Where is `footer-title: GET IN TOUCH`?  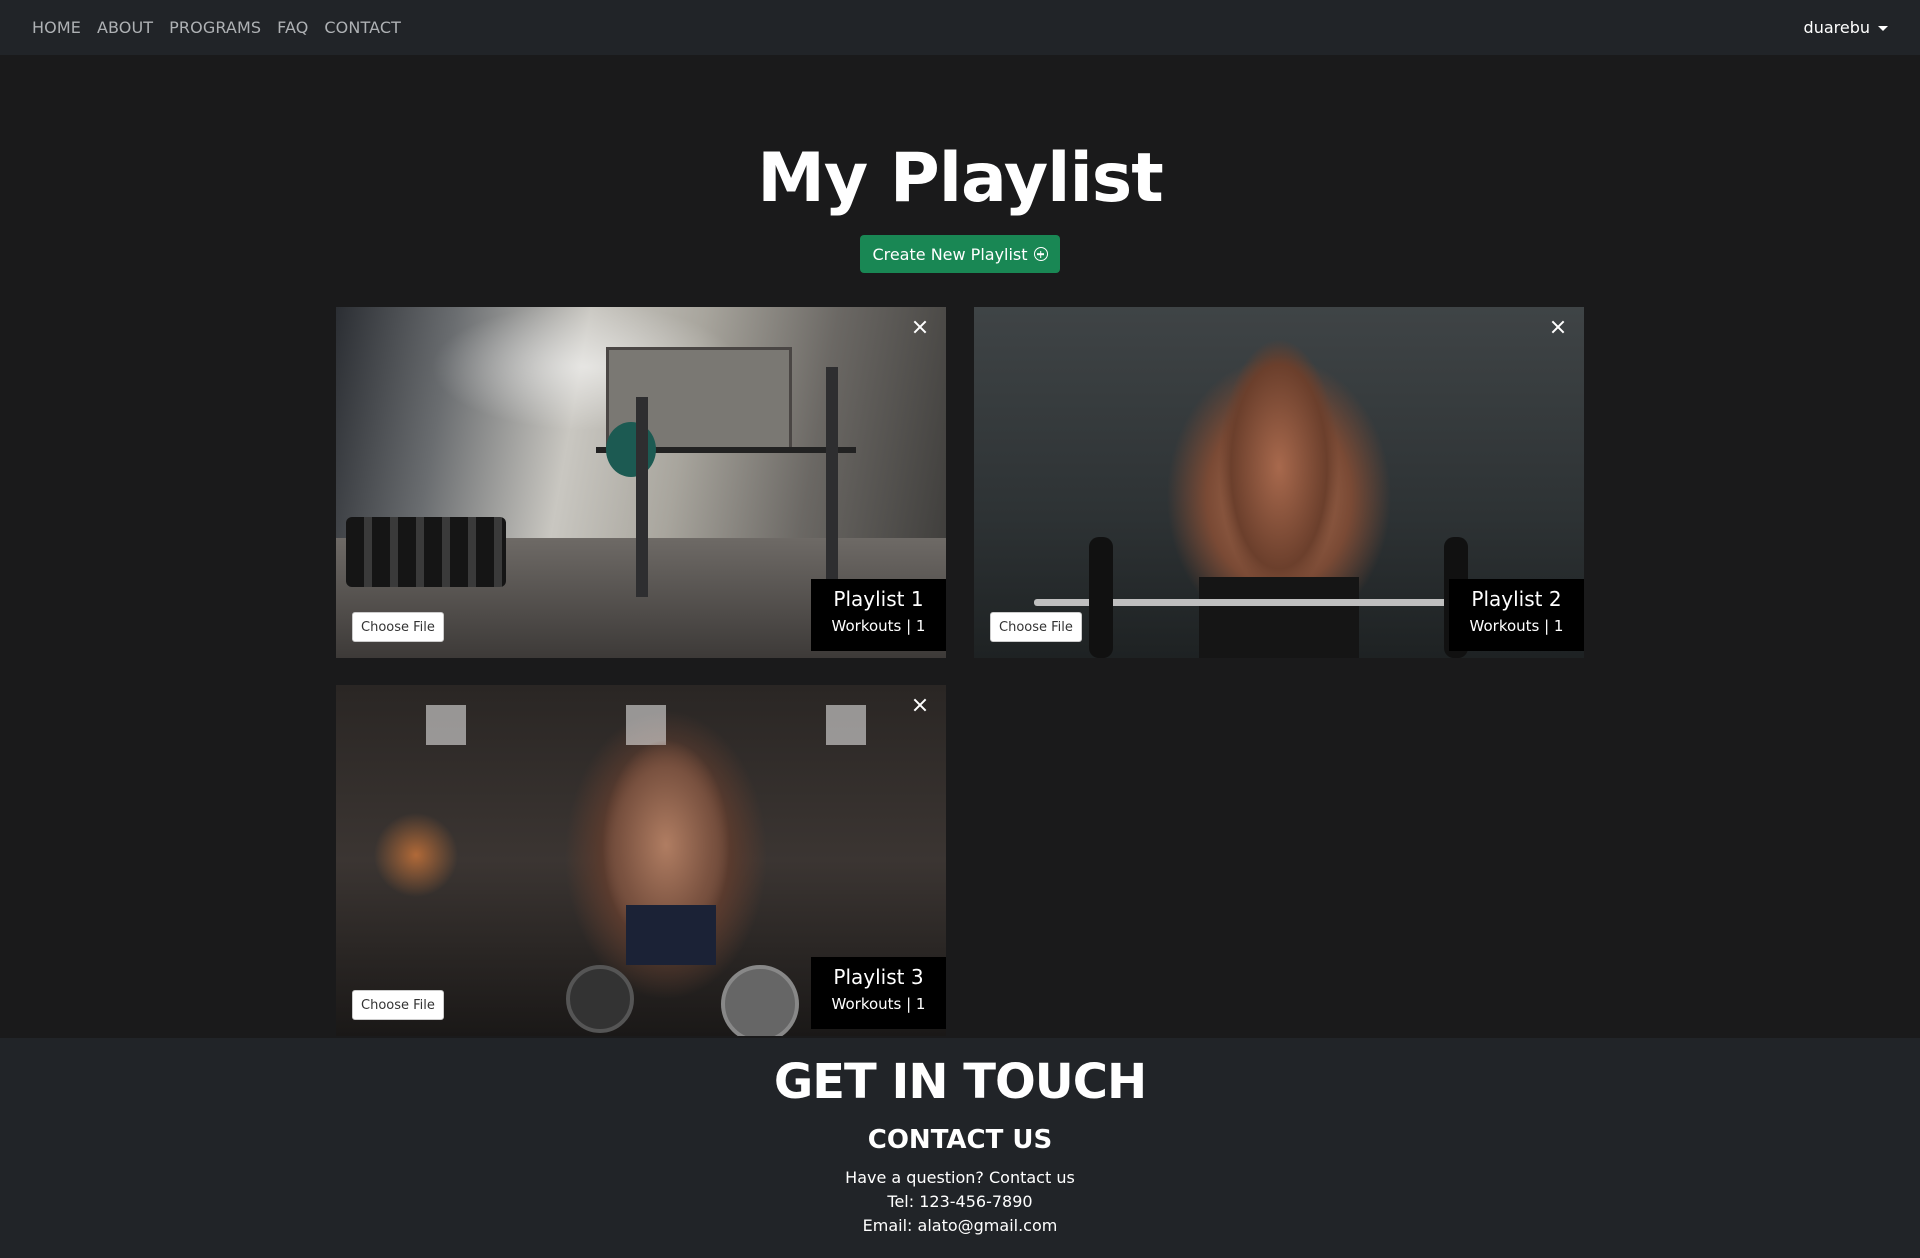
footer-title: GET IN TOUCH is located at coordinates (960, 1082).